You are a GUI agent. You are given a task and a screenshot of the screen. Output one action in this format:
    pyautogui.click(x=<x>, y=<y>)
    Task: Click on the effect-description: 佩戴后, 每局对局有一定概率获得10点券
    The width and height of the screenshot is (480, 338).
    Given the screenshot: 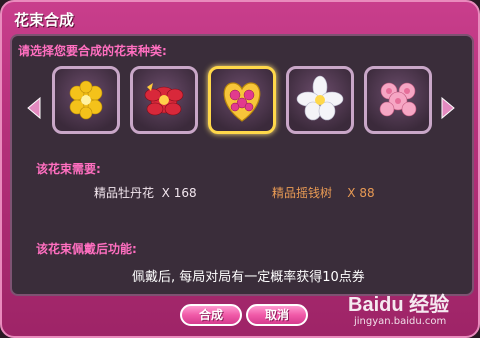 What is the action you would take?
    pyautogui.click(x=248, y=277)
    